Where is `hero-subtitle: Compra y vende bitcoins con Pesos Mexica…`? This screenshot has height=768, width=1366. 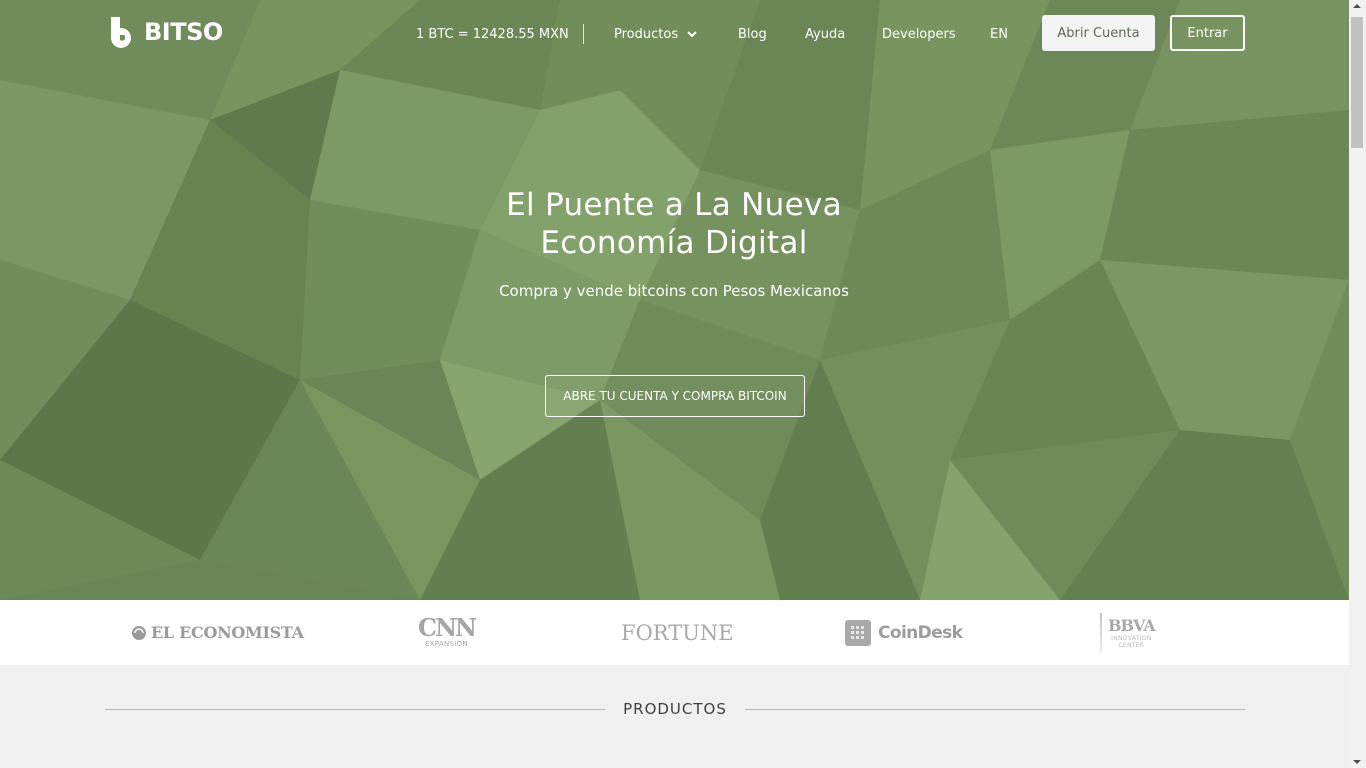
hero-subtitle: Compra y vende bitcoins con Pesos Mexica… is located at coordinates (674, 291).